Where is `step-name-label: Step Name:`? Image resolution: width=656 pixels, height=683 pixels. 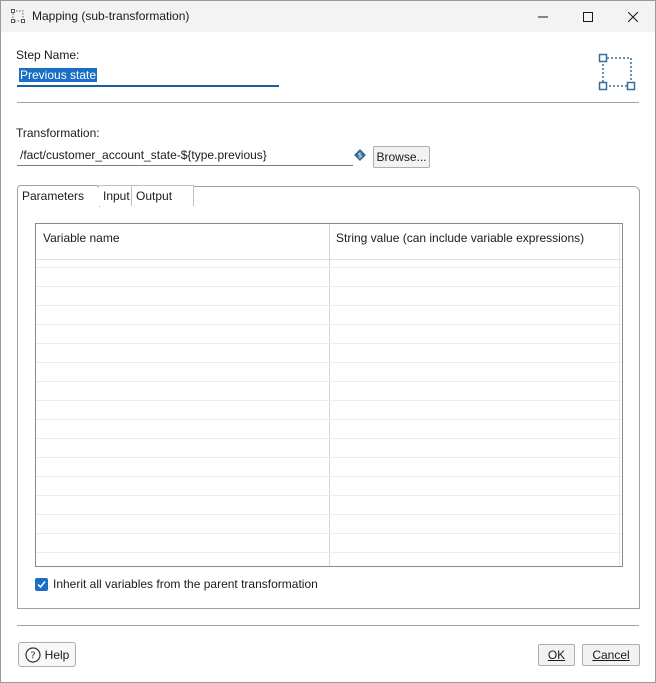
step-name-label: Step Name: is located at coordinates (48, 55).